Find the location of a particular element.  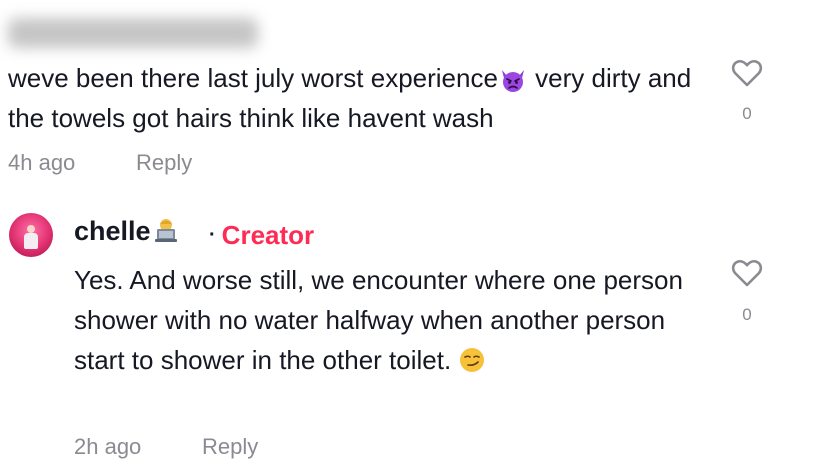

creator-badge-row: · Creator is located at coordinates (261, 235).